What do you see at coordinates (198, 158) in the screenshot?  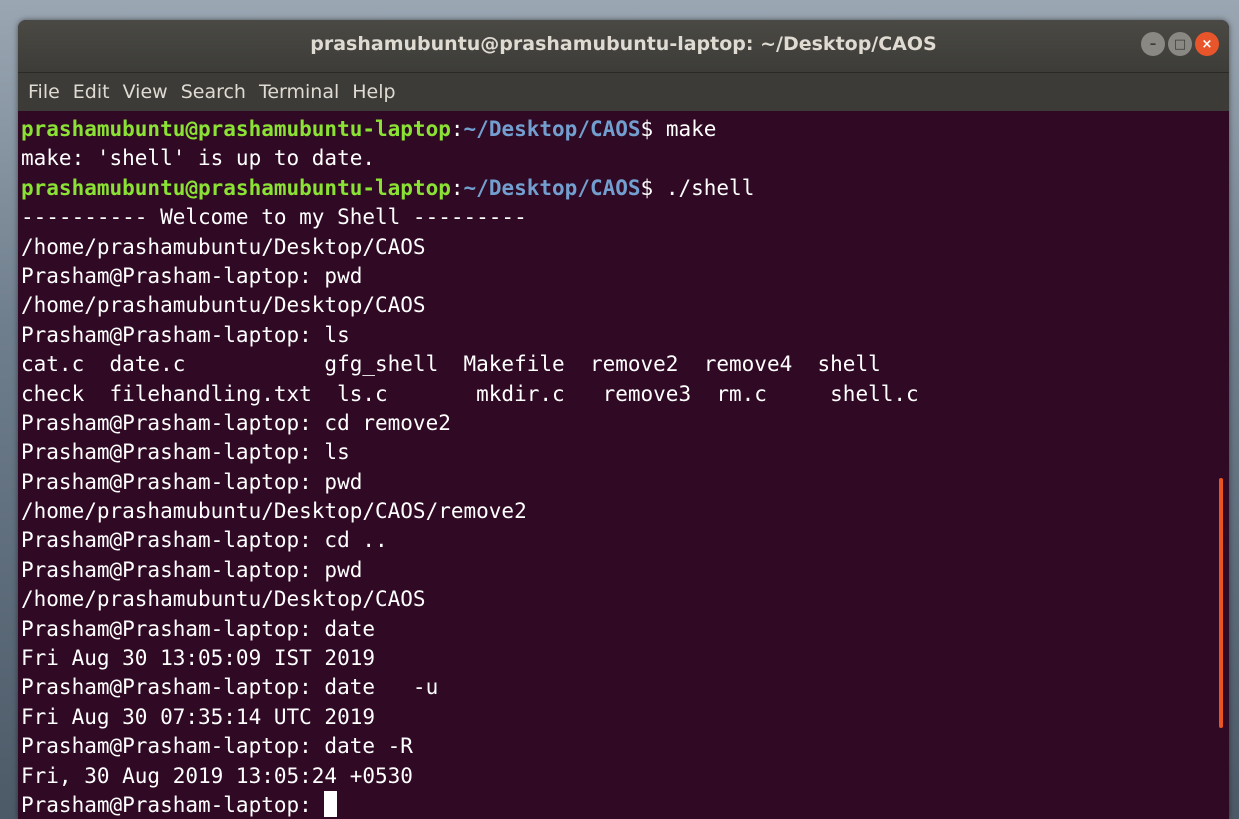 I see `output-text: make: 'shell' is up to date.` at bounding box center [198, 158].